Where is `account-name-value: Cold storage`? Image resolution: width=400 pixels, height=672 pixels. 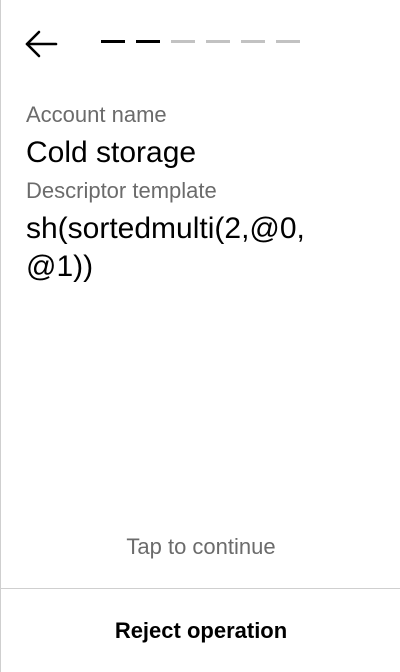 account-name-value: Cold storage is located at coordinates (111, 152).